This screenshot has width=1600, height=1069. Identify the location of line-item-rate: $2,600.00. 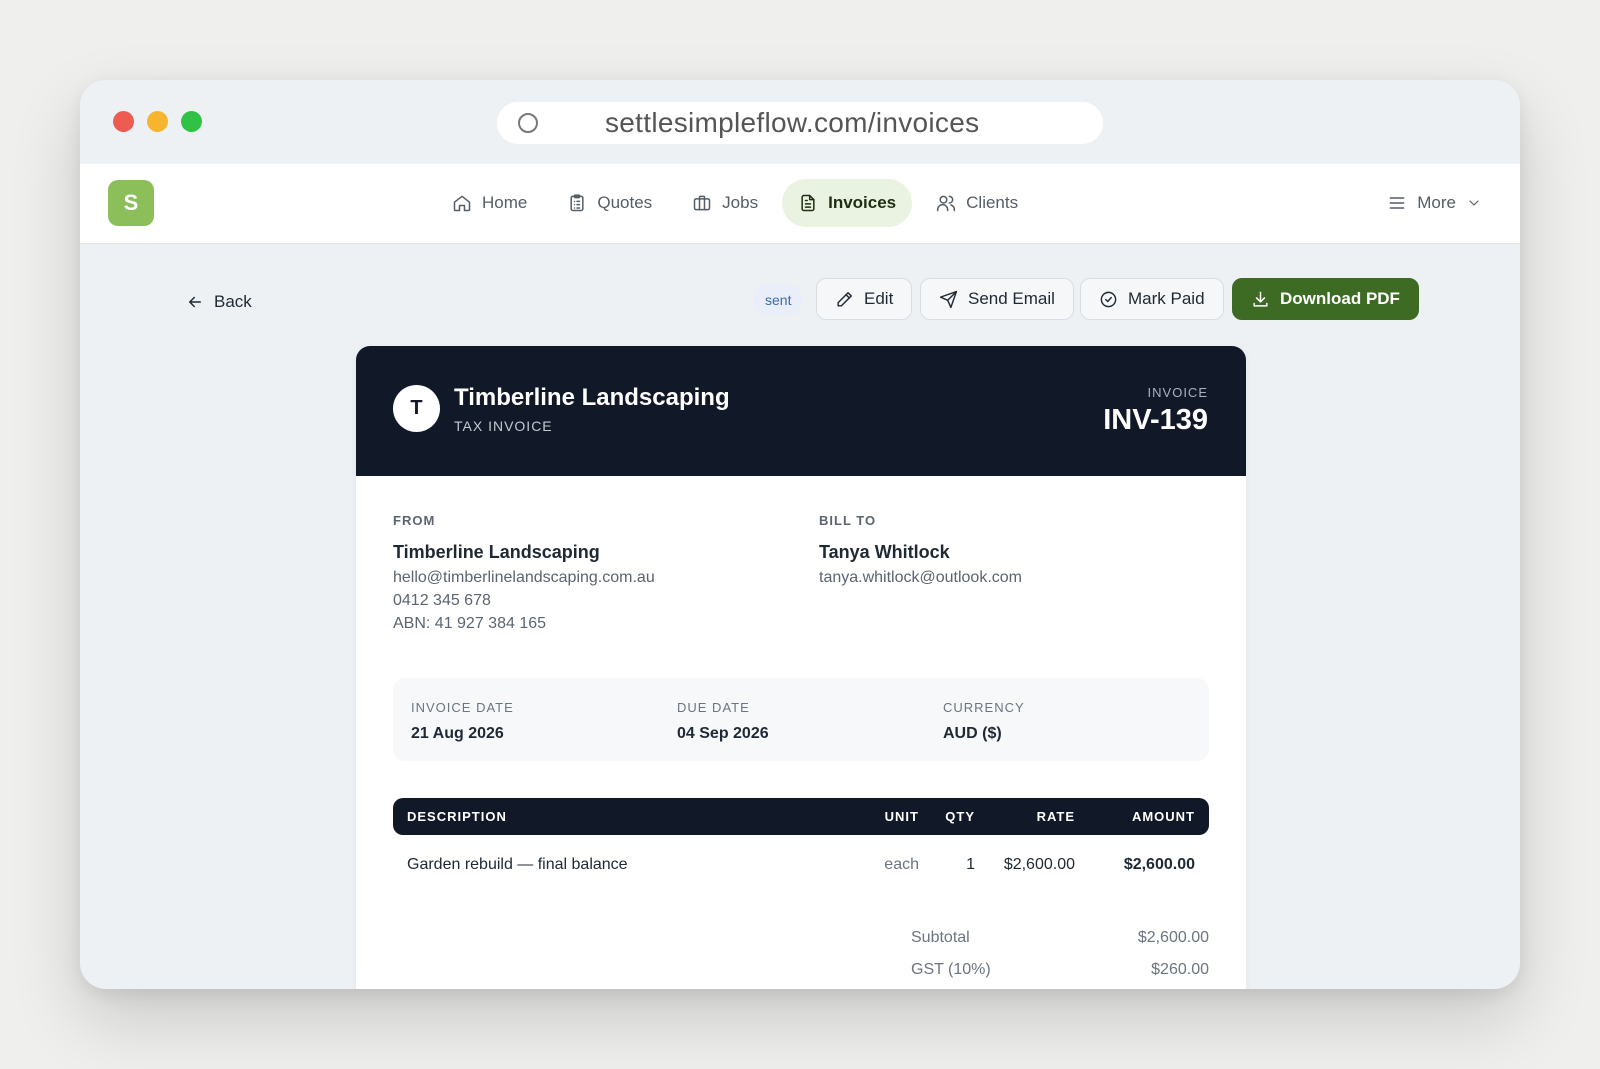
(1039, 864).